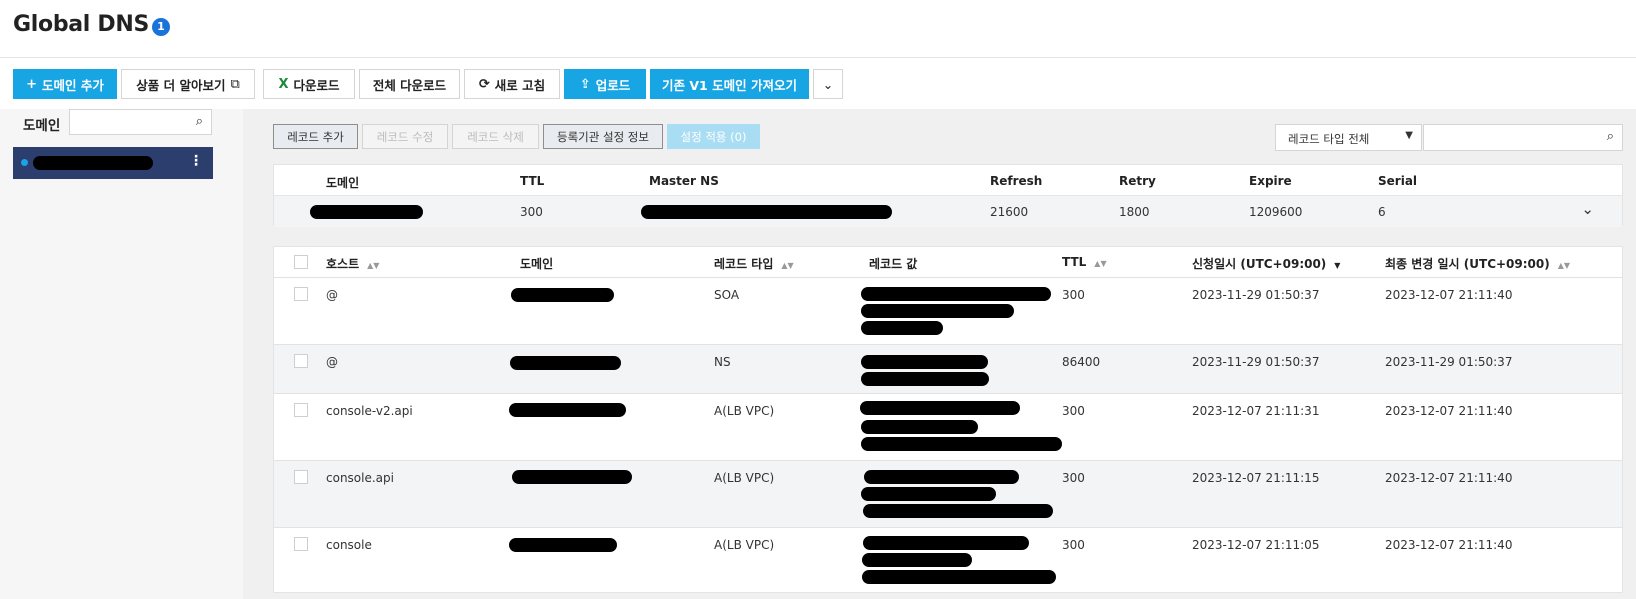 This screenshot has width=1636, height=599. I want to click on cell-host: console, so click(349, 545).